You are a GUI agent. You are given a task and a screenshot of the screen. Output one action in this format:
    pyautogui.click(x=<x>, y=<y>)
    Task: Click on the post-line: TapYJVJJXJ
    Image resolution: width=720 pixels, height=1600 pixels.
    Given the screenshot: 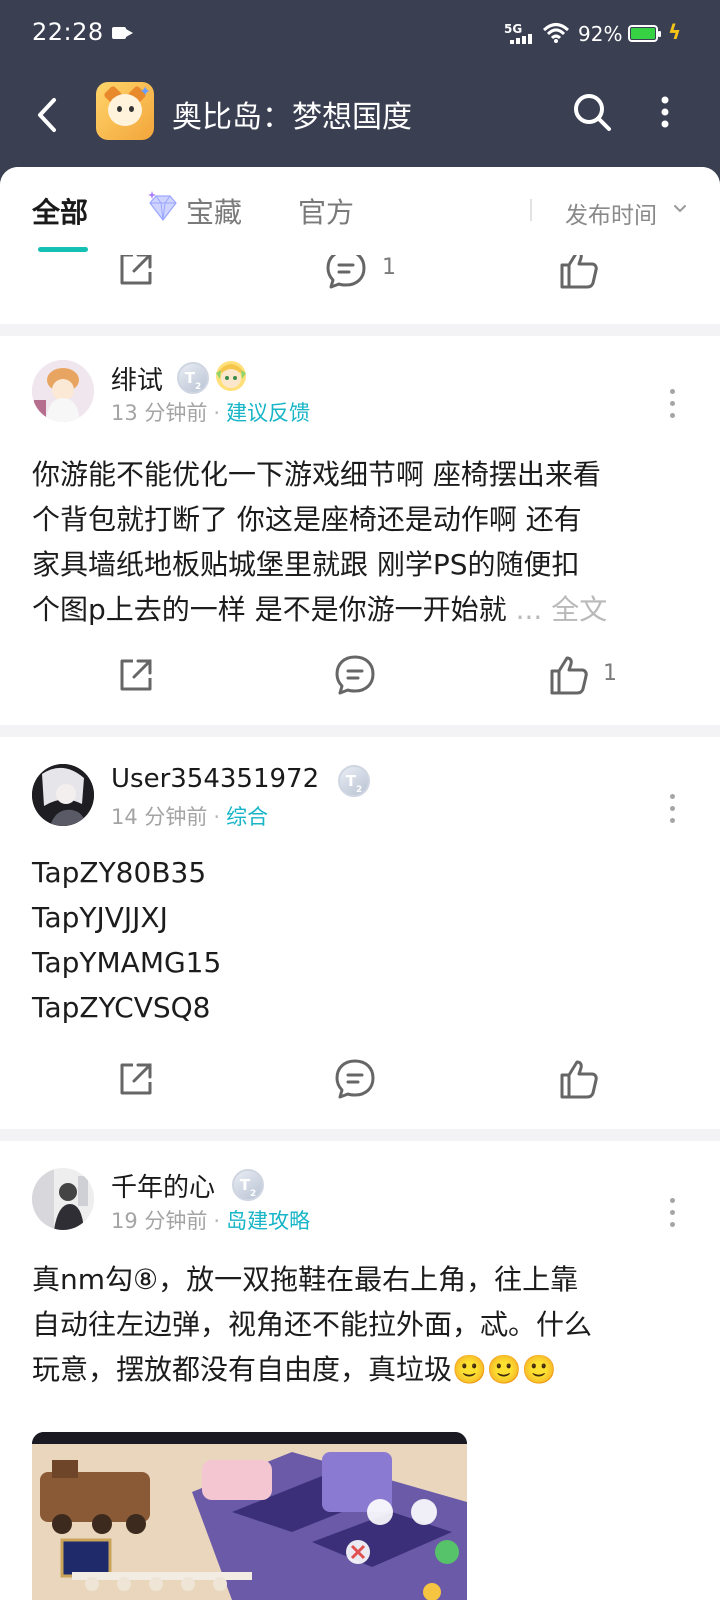 What is the action you would take?
    pyautogui.click(x=100, y=917)
    